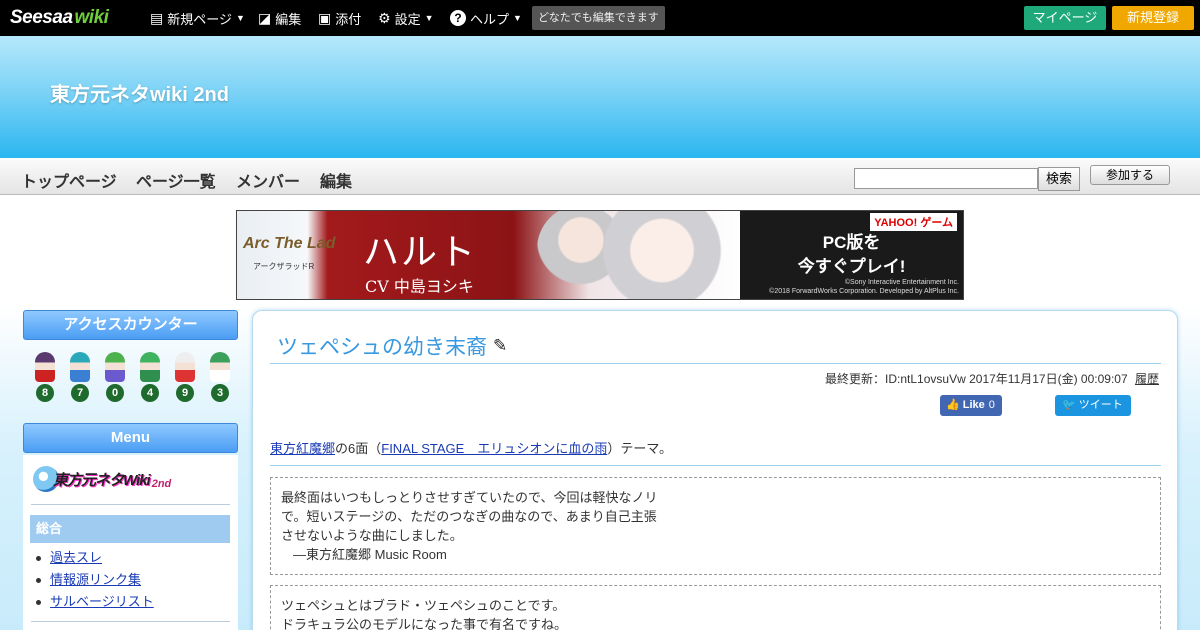  I want to click on list-item: 情報源リンク集, so click(95, 582).